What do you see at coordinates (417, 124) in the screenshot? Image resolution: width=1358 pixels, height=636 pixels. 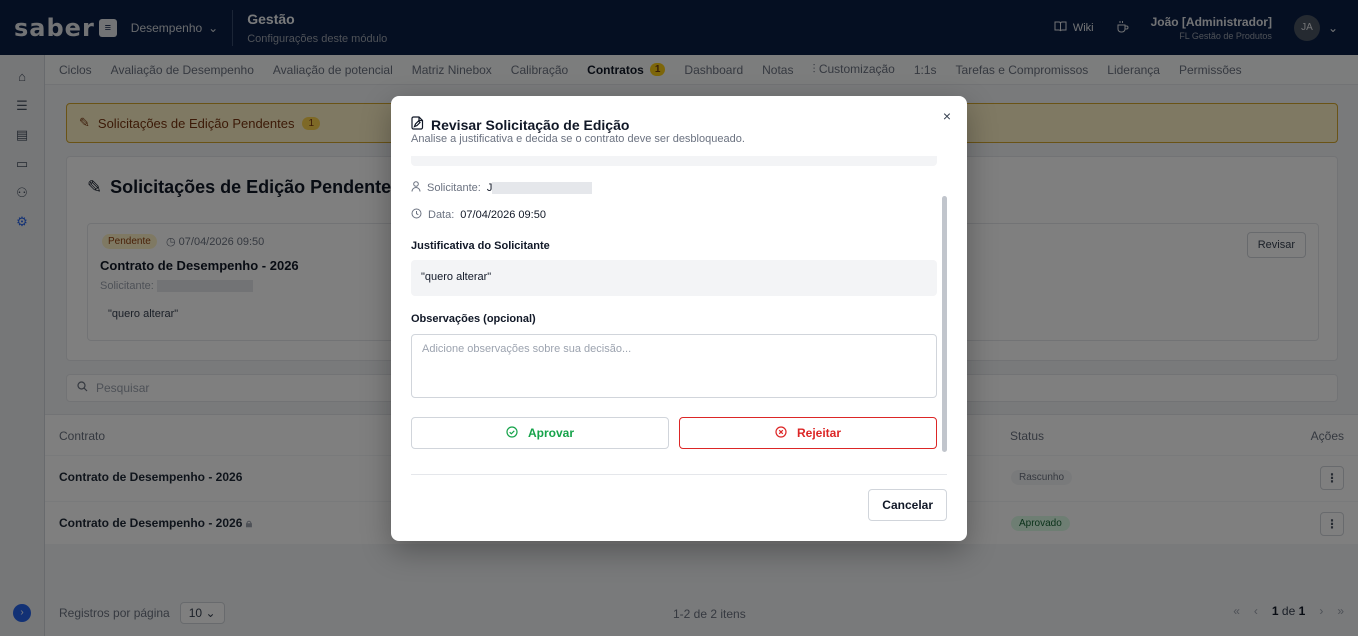 I see `file-edit-icon` at bounding box center [417, 124].